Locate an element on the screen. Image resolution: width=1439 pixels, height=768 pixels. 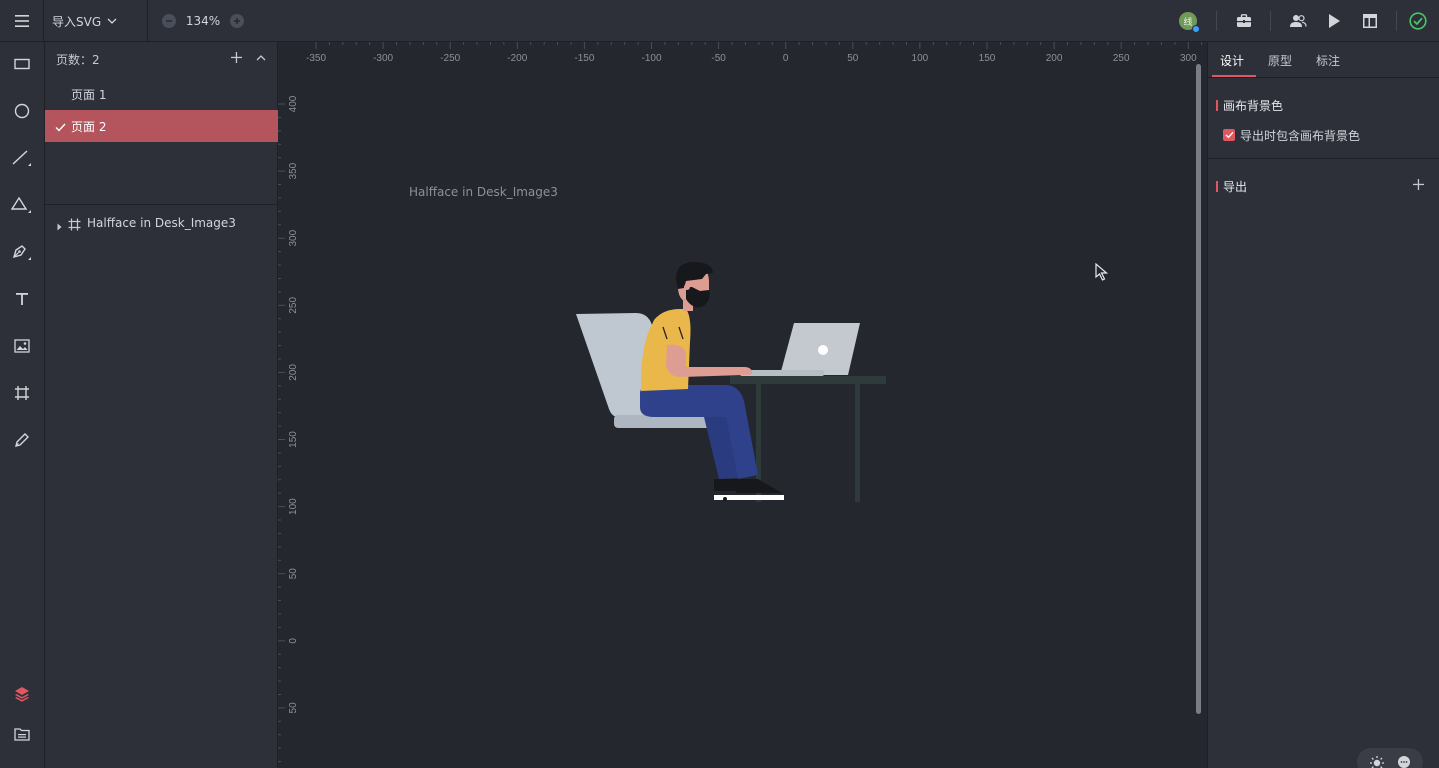
ellipse-tool is located at coordinates (22, 111).